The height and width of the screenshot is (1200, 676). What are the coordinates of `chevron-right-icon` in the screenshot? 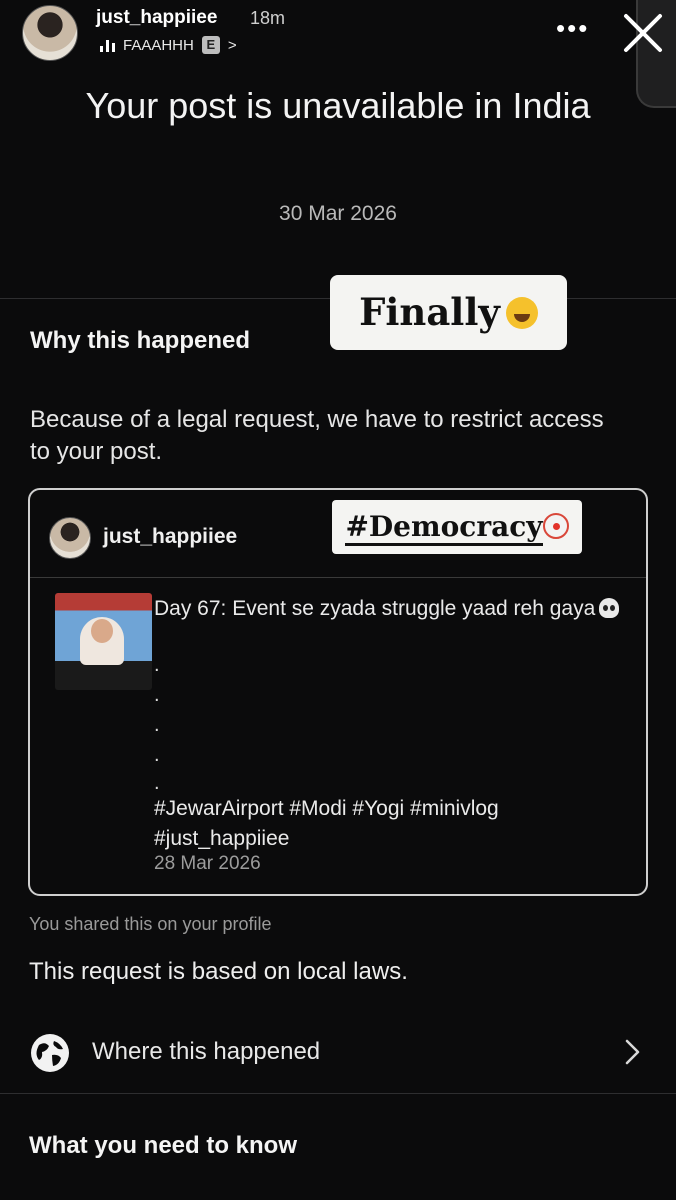 It's located at (633, 1052).